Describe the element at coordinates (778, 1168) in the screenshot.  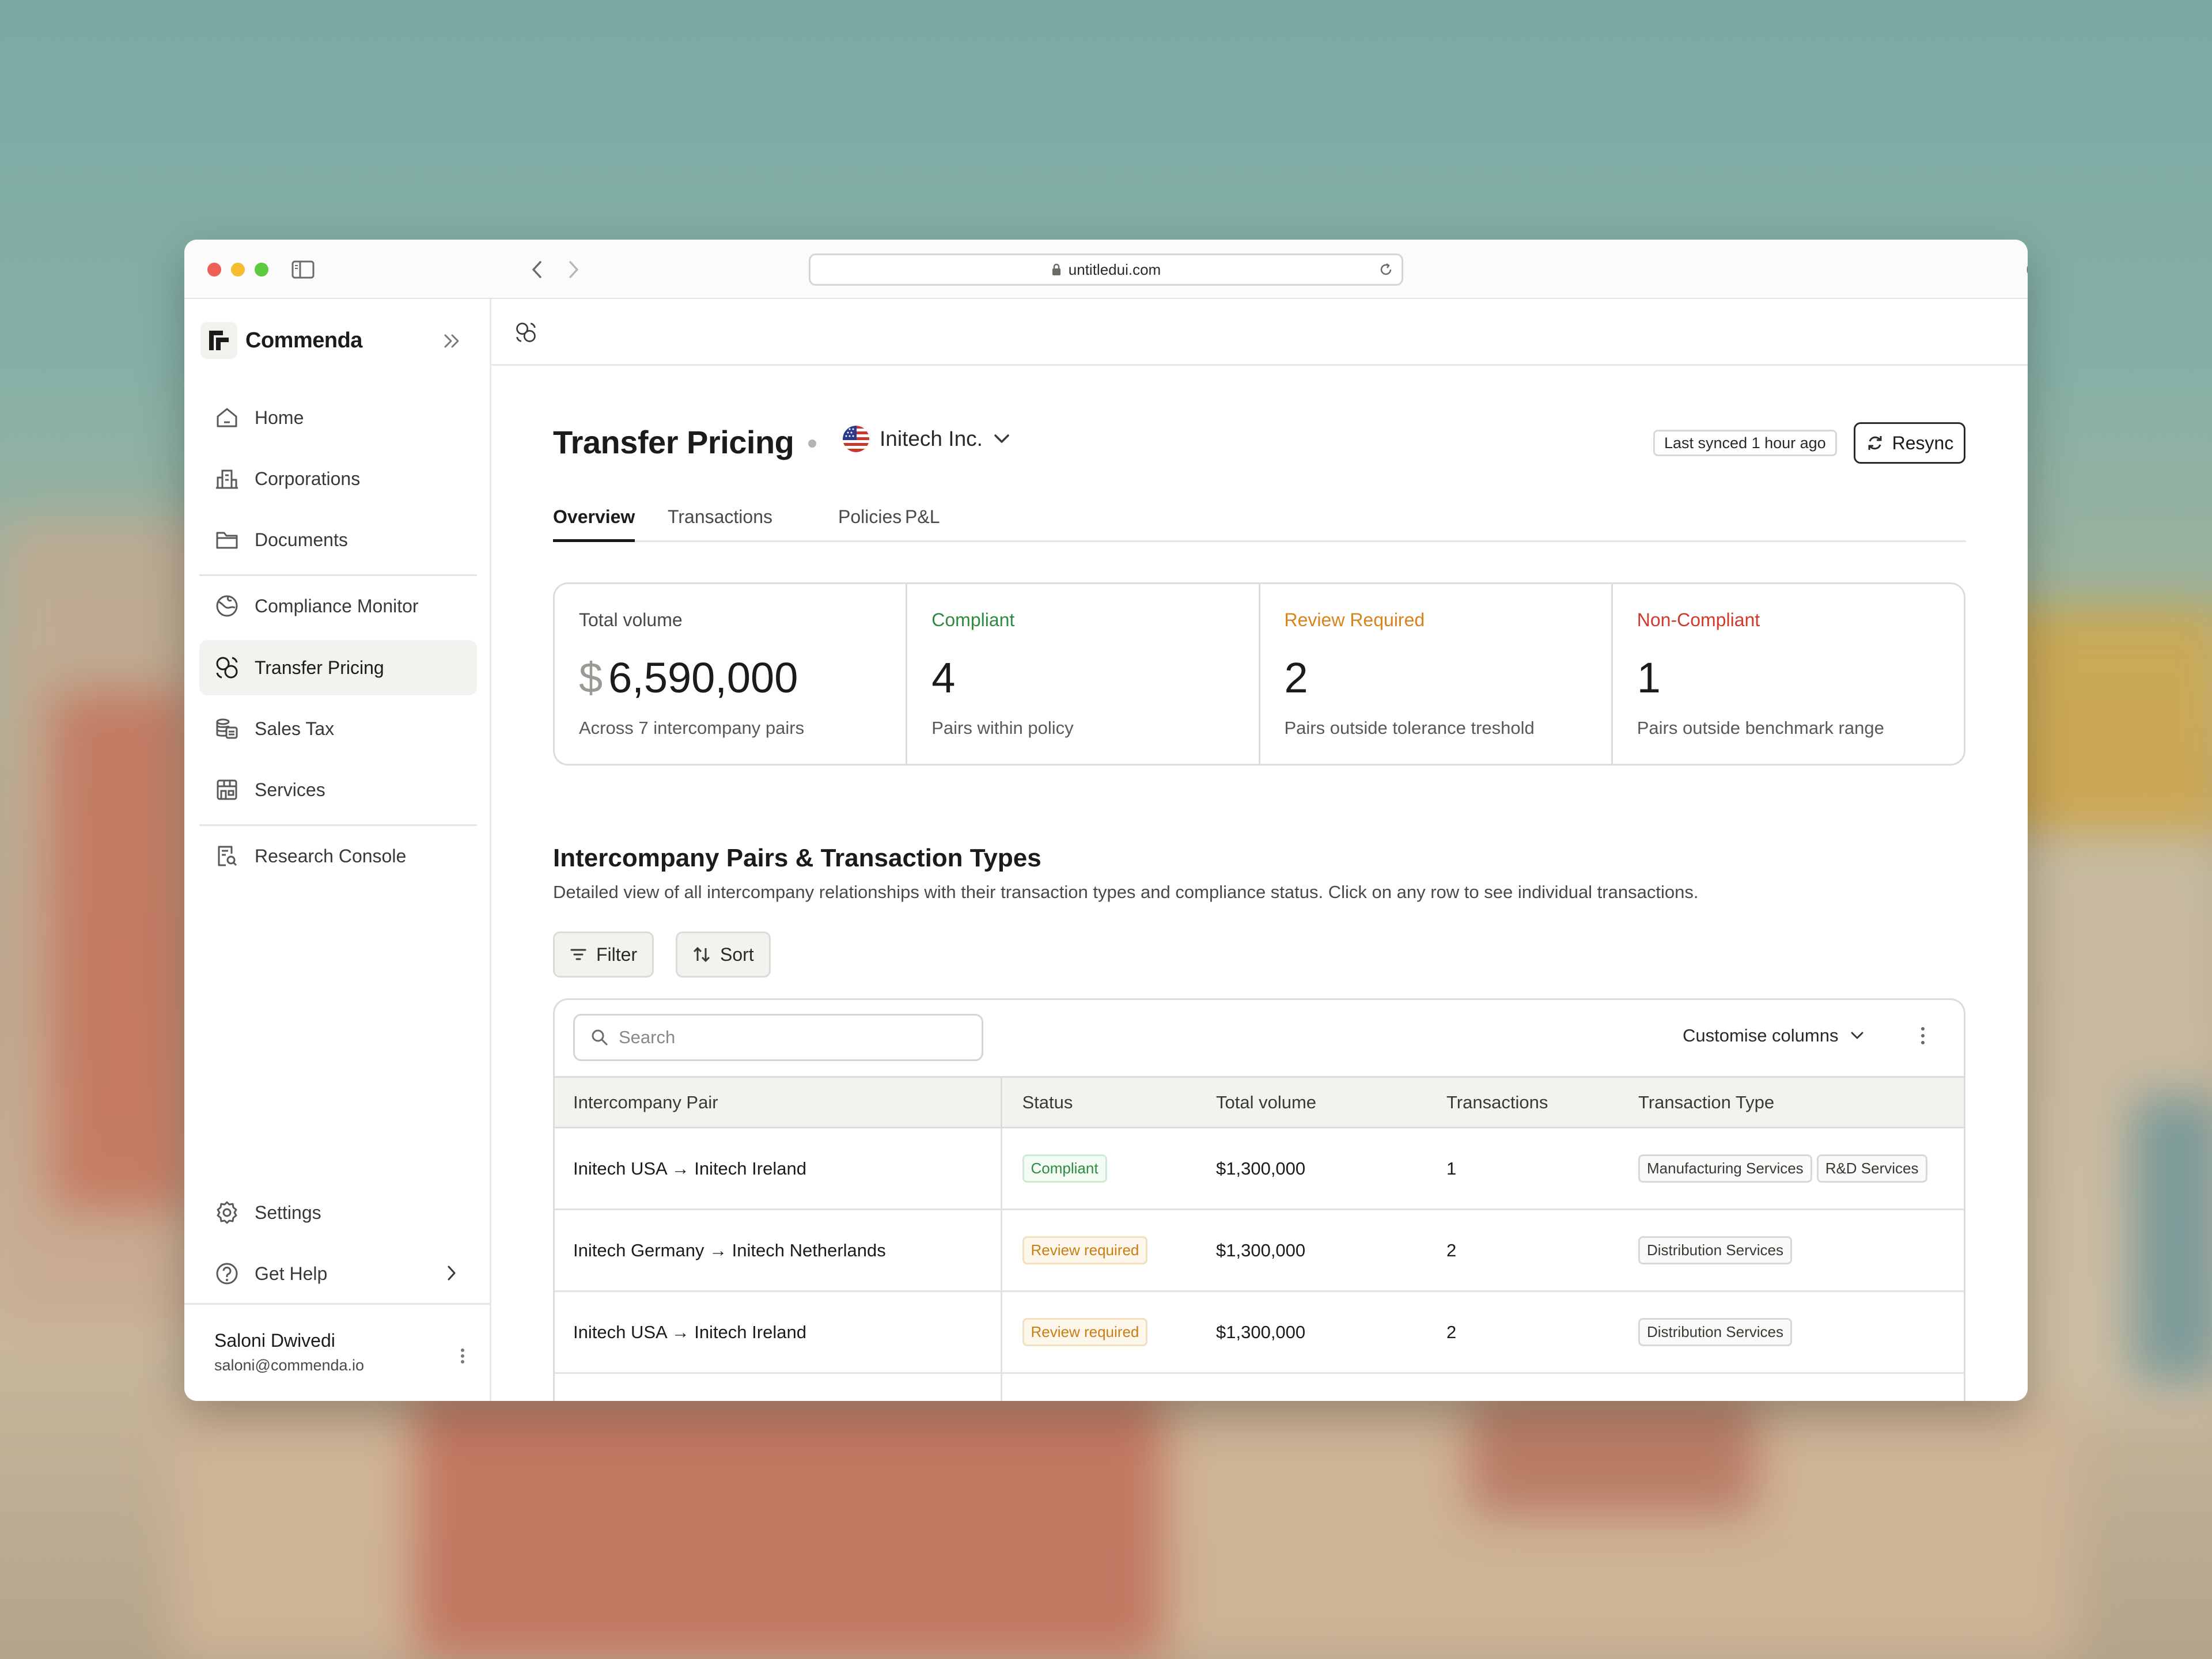
I see `pair-cell: Initech USA → Initech Ireland` at that location.